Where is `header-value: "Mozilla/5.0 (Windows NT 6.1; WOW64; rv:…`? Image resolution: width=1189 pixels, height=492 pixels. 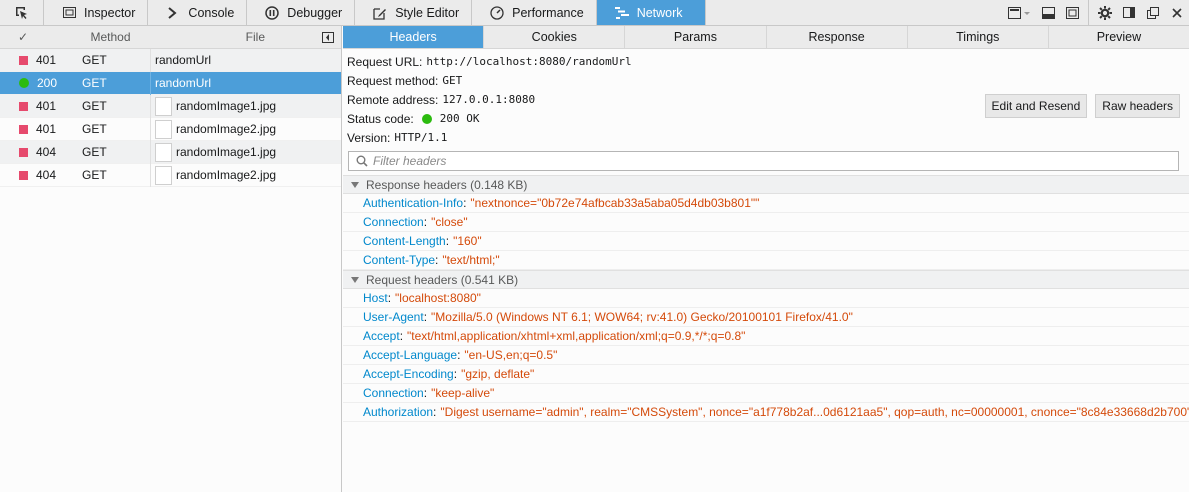
header-value: "Mozilla/5.0 (Windows NT 6.1; WOW64; rv:… is located at coordinates (642, 317).